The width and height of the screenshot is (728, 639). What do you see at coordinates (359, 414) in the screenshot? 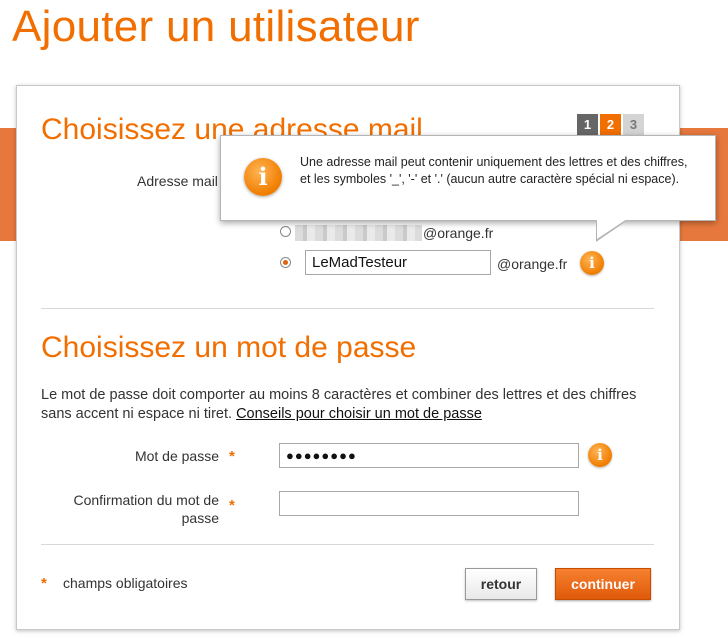
I see `password-tips-link: Conseils pour choisir un mot de passe` at bounding box center [359, 414].